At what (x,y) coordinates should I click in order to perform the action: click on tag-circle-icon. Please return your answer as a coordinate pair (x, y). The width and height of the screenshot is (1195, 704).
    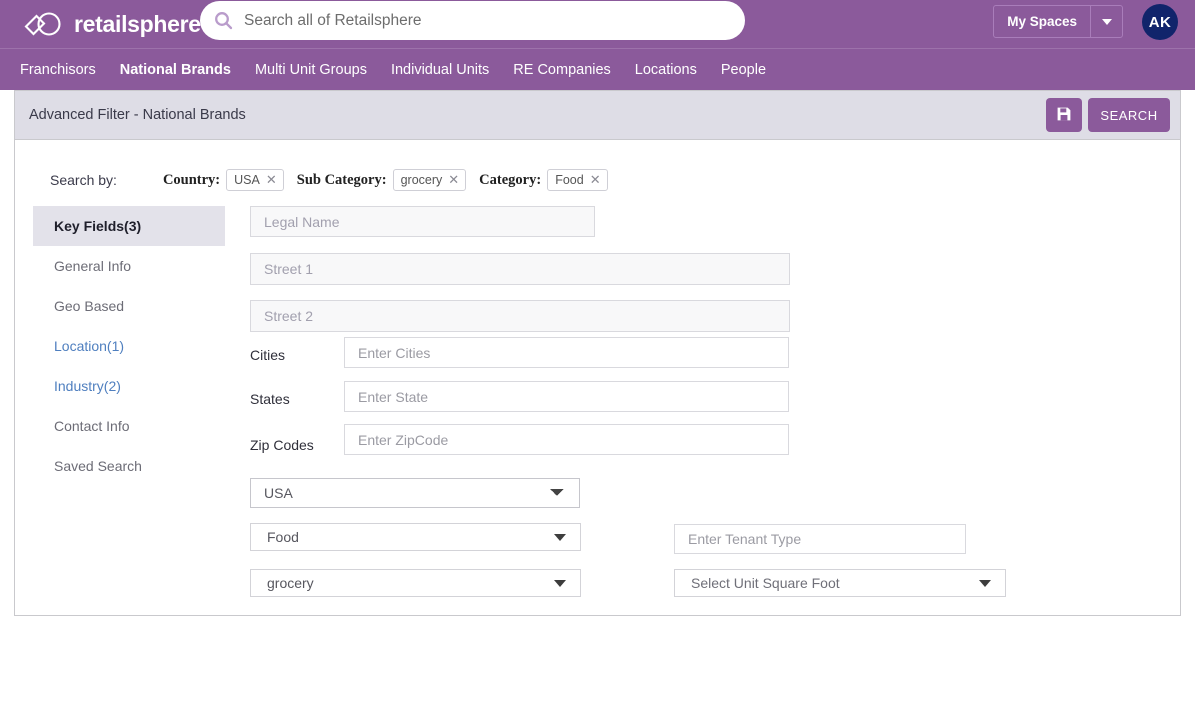
    Looking at the image, I should click on (45, 24).